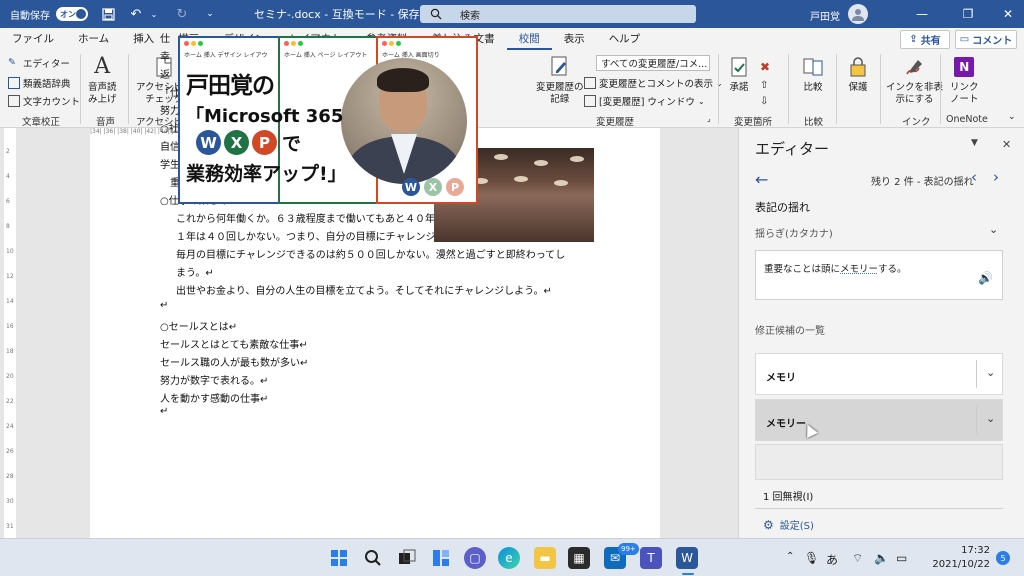  What do you see at coordinates (8, 201) in the screenshot?
I see `ruler-mark: 6` at bounding box center [8, 201].